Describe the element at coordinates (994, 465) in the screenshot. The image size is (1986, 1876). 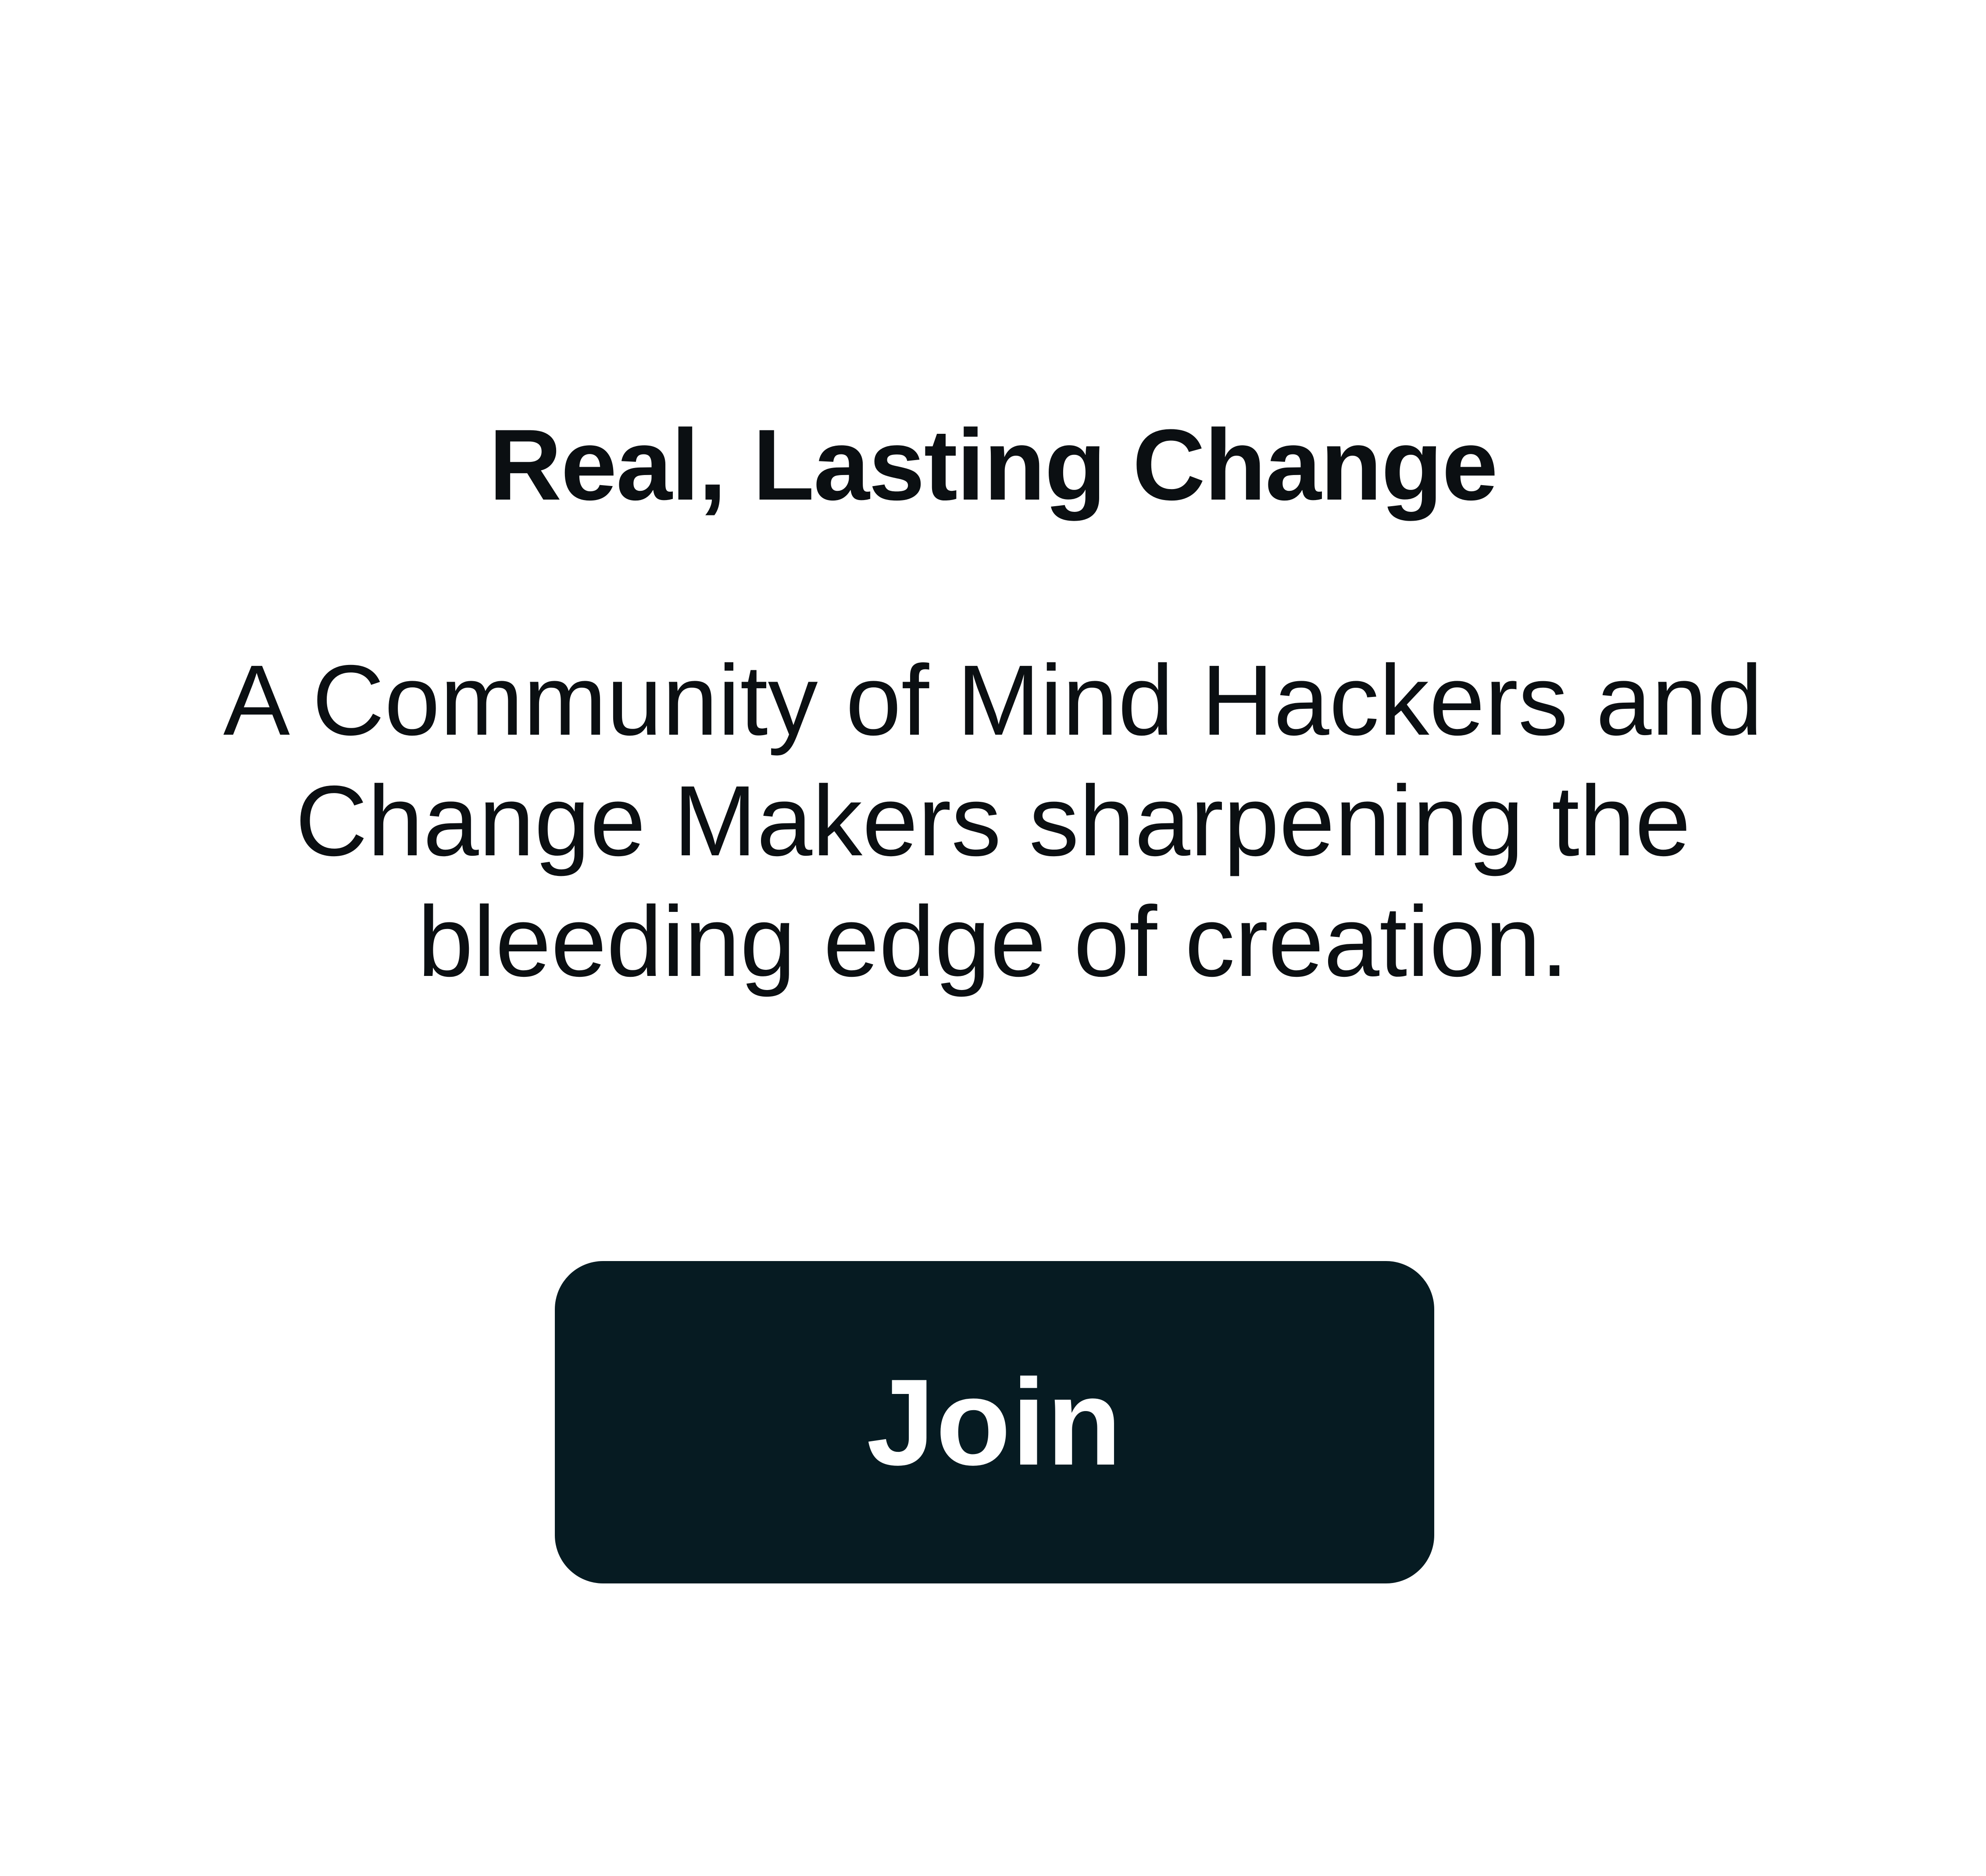
I see `hero-headline: Real, Lasting Change` at that location.